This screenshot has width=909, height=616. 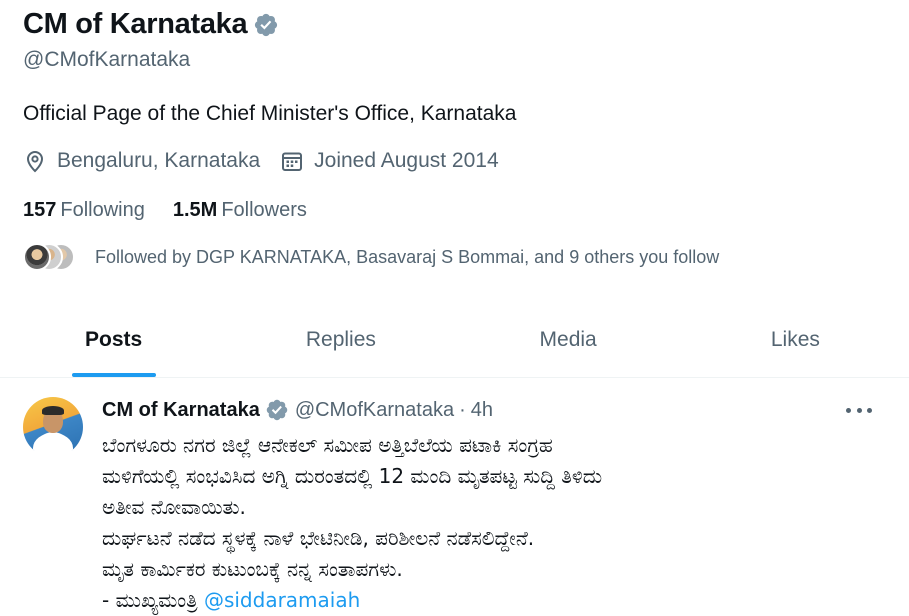 I want to click on tweet-author-name: CM of Karnataka, so click(x=181, y=410).